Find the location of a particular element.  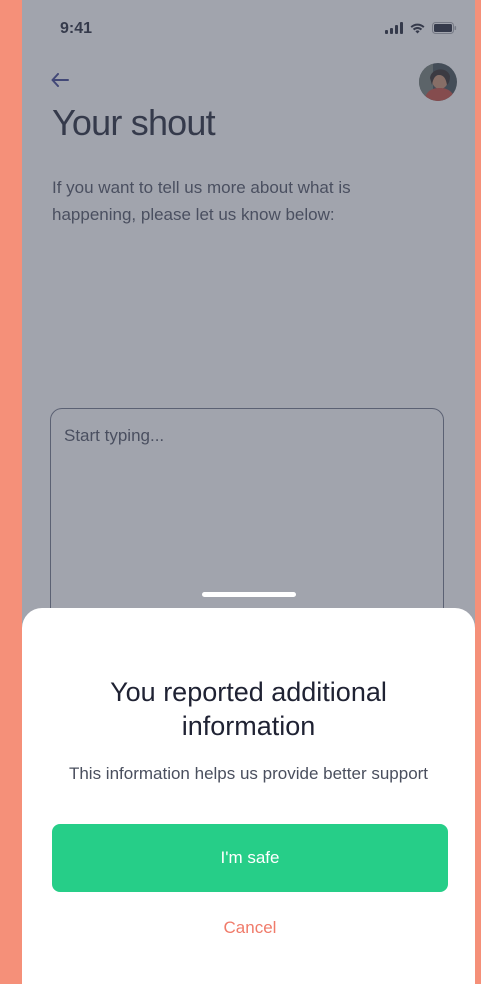

wifi-icon is located at coordinates (417, 28).